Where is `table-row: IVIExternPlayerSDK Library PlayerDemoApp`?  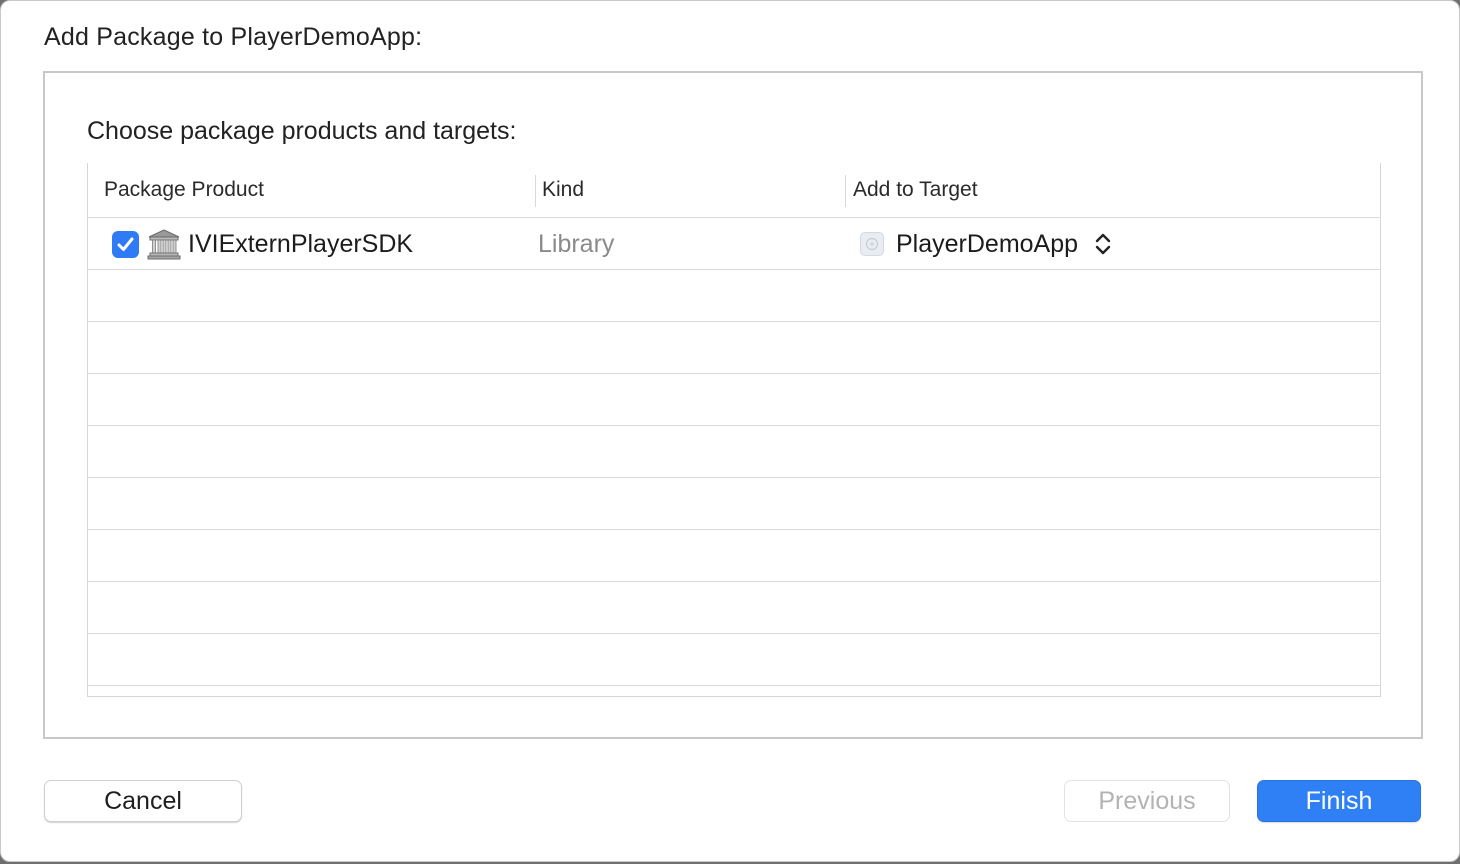
table-row: IVIExternPlayerSDK Library PlayerDemoApp is located at coordinates (734, 244).